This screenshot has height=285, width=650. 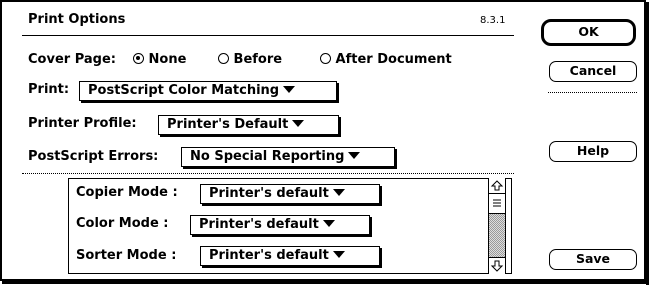 I want to click on version-label: 8.3.1, so click(x=493, y=20).